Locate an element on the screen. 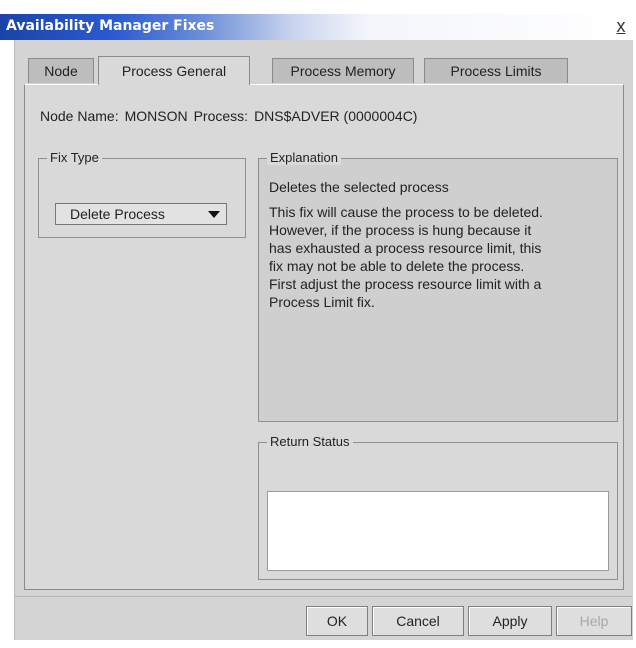  node-name-value: MONSON is located at coordinates (156, 116).